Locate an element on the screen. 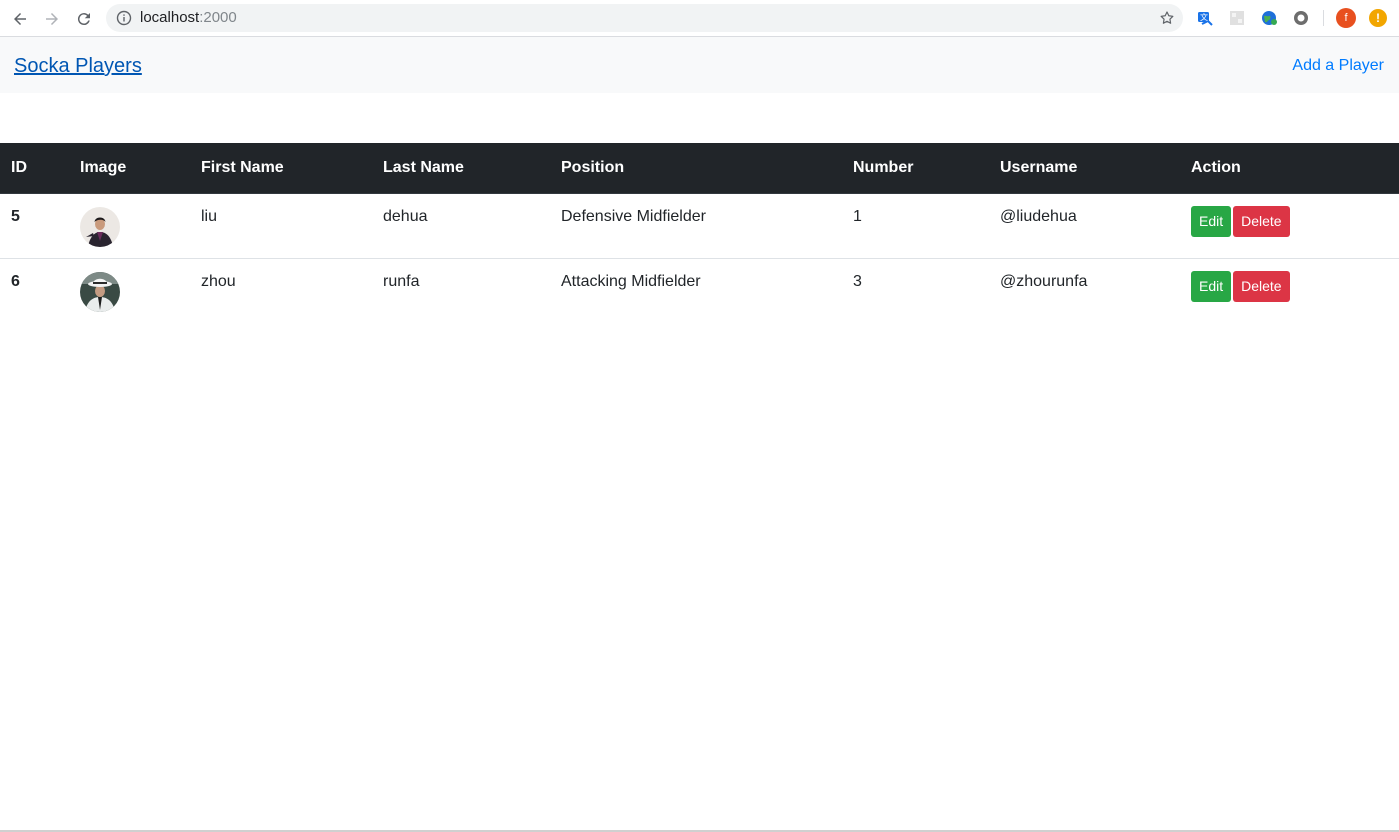 The image size is (1399, 832). player-number: 3 is located at coordinates (915, 290).